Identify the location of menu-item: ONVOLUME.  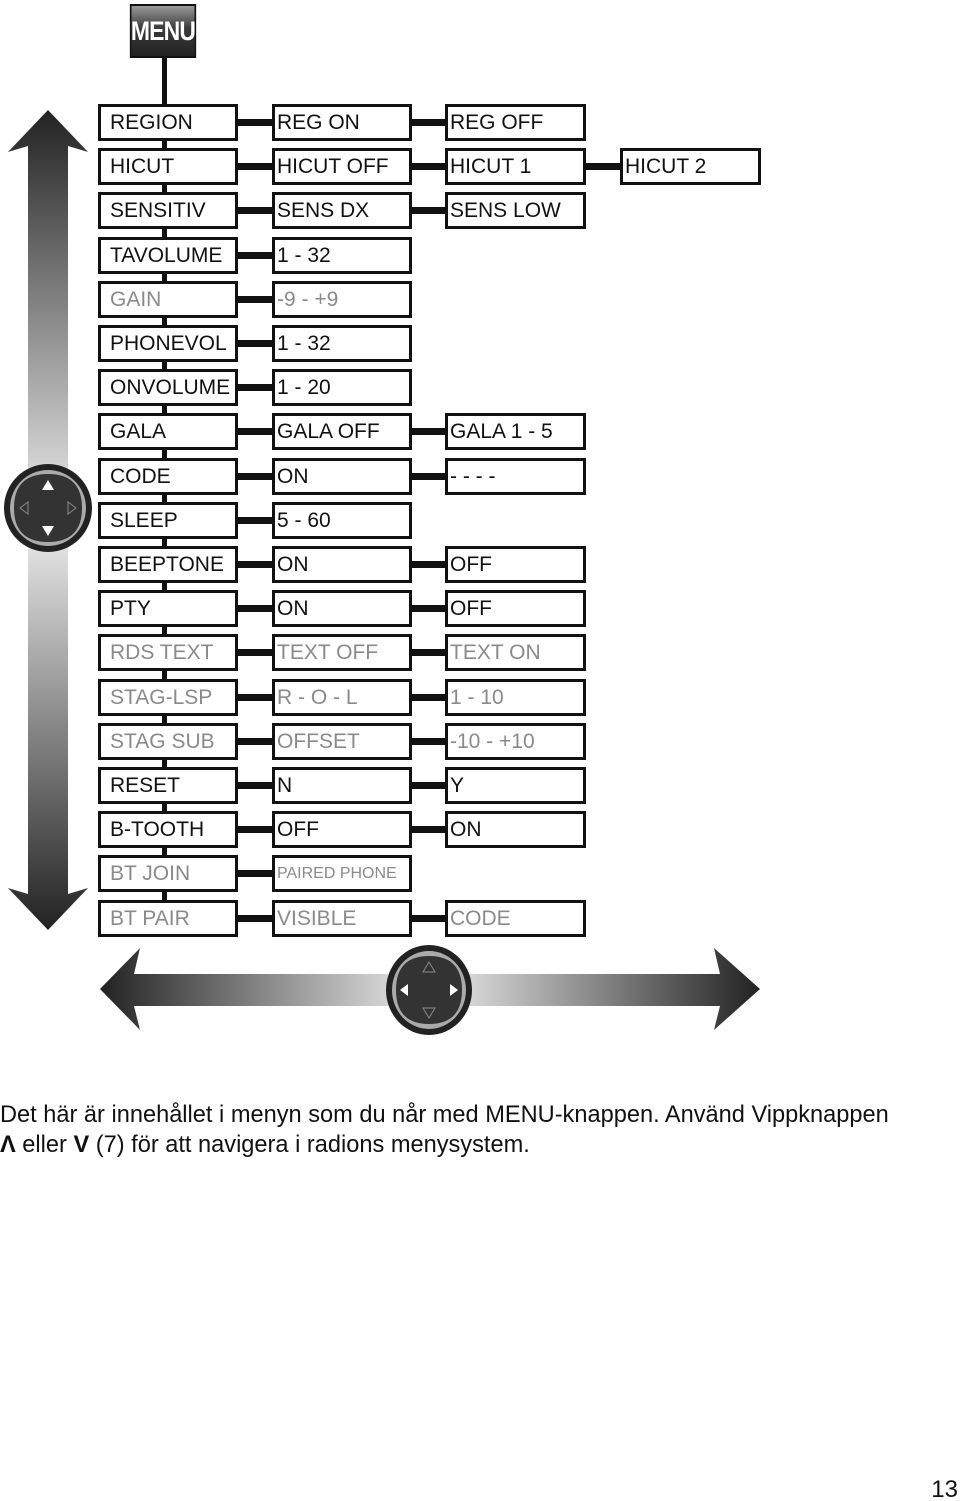
(168, 387).